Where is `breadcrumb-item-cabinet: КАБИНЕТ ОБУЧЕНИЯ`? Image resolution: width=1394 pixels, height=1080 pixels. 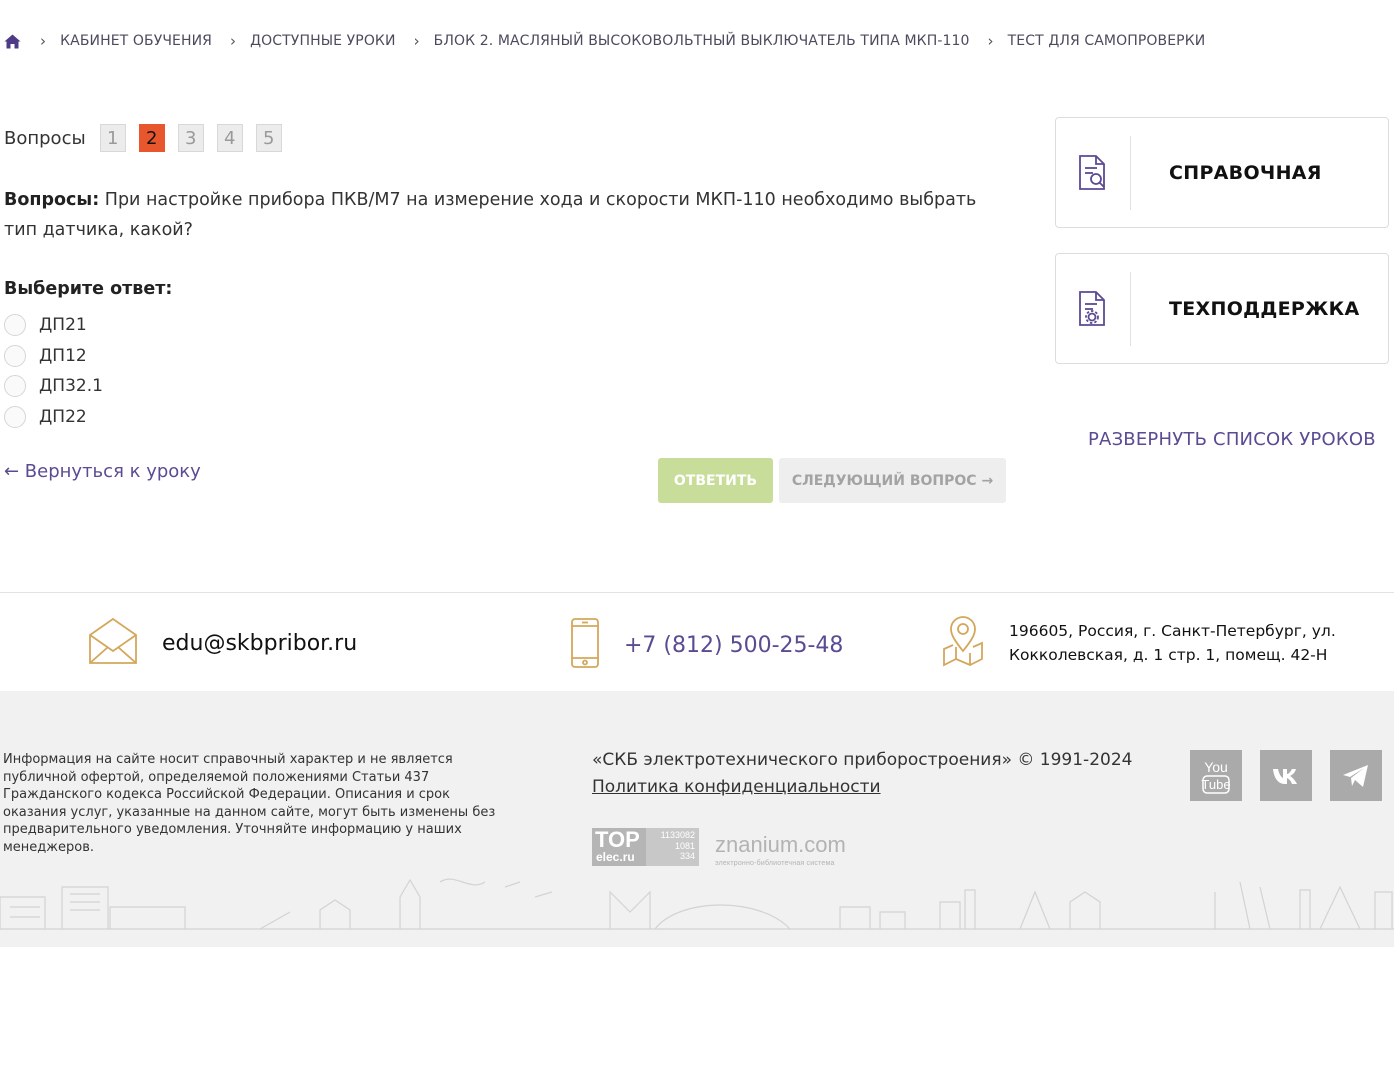 breadcrumb-item-cabinet: КАБИНЕТ ОБУЧЕНИЯ is located at coordinates (136, 41).